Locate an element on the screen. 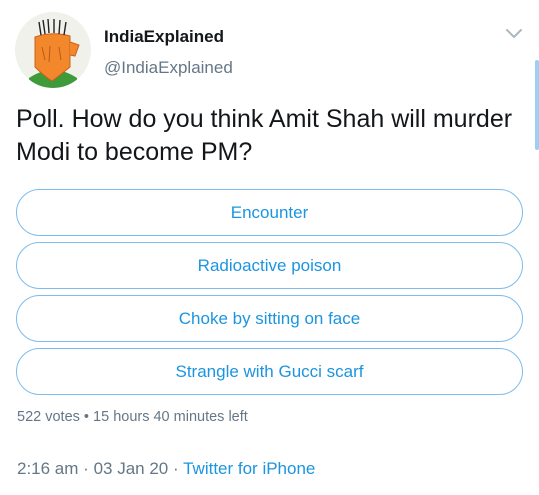 The width and height of the screenshot is (539, 495). tweet-meta: 2:16 am · 03 Jan 20 · Twitter for iPhone is located at coordinates (166, 469).